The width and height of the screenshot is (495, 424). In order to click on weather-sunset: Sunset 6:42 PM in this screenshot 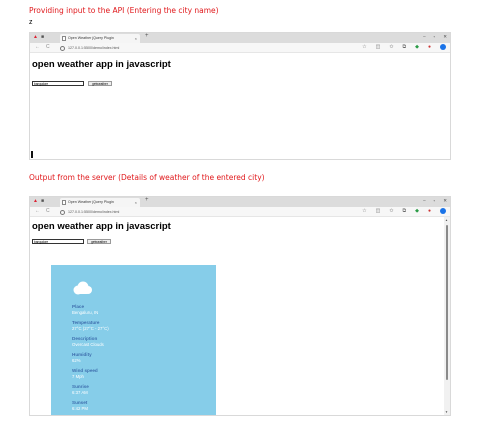, I will do `click(80, 405)`.